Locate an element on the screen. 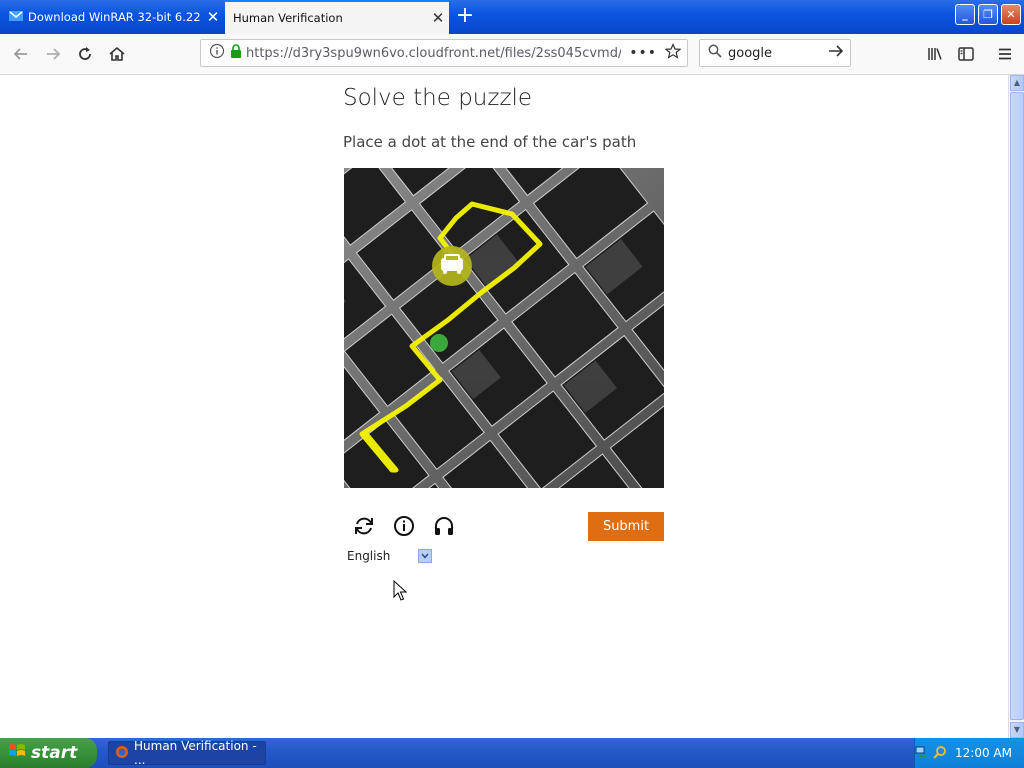 The width and height of the screenshot is (1024, 768). home-icon is located at coordinates (117, 53).